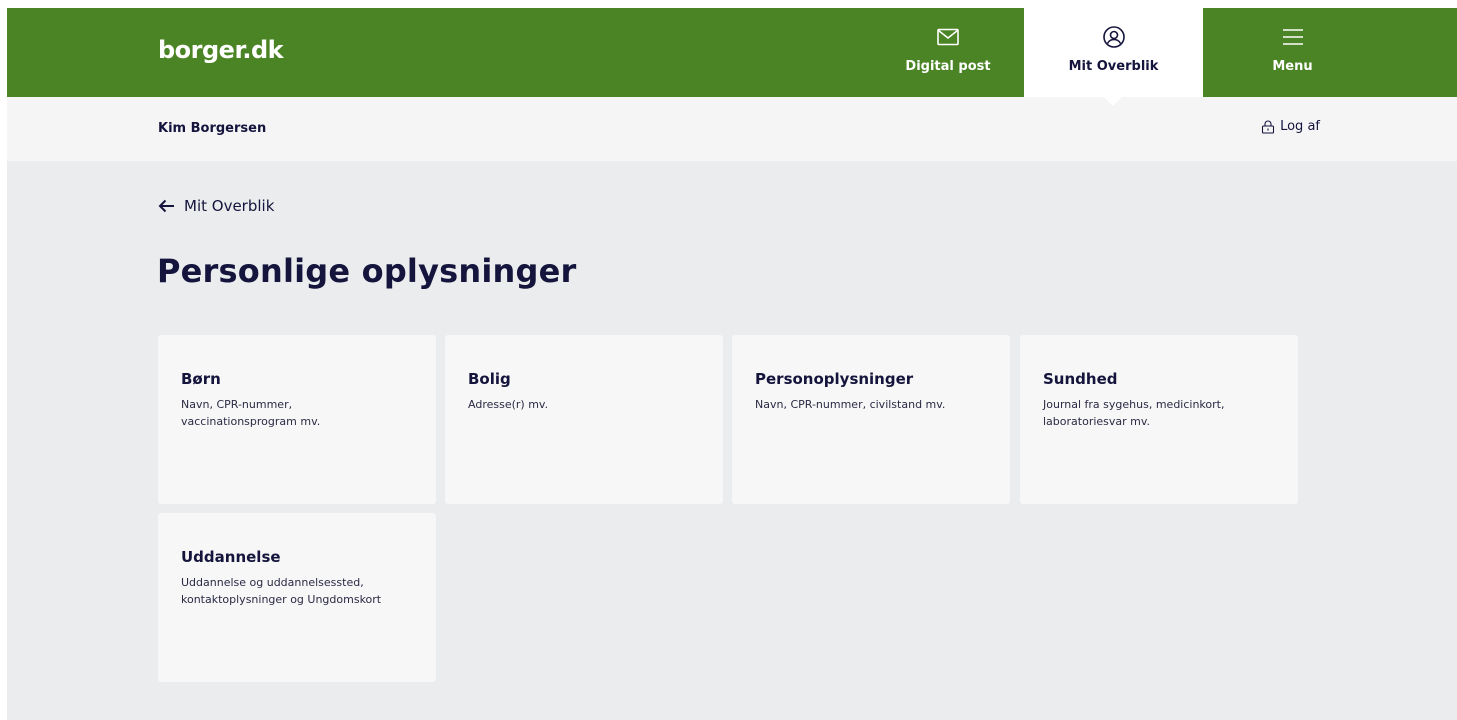 The image size is (1457, 720). What do you see at coordinates (1113, 37) in the screenshot?
I see `user-circle-icon` at bounding box center [1113, 37].